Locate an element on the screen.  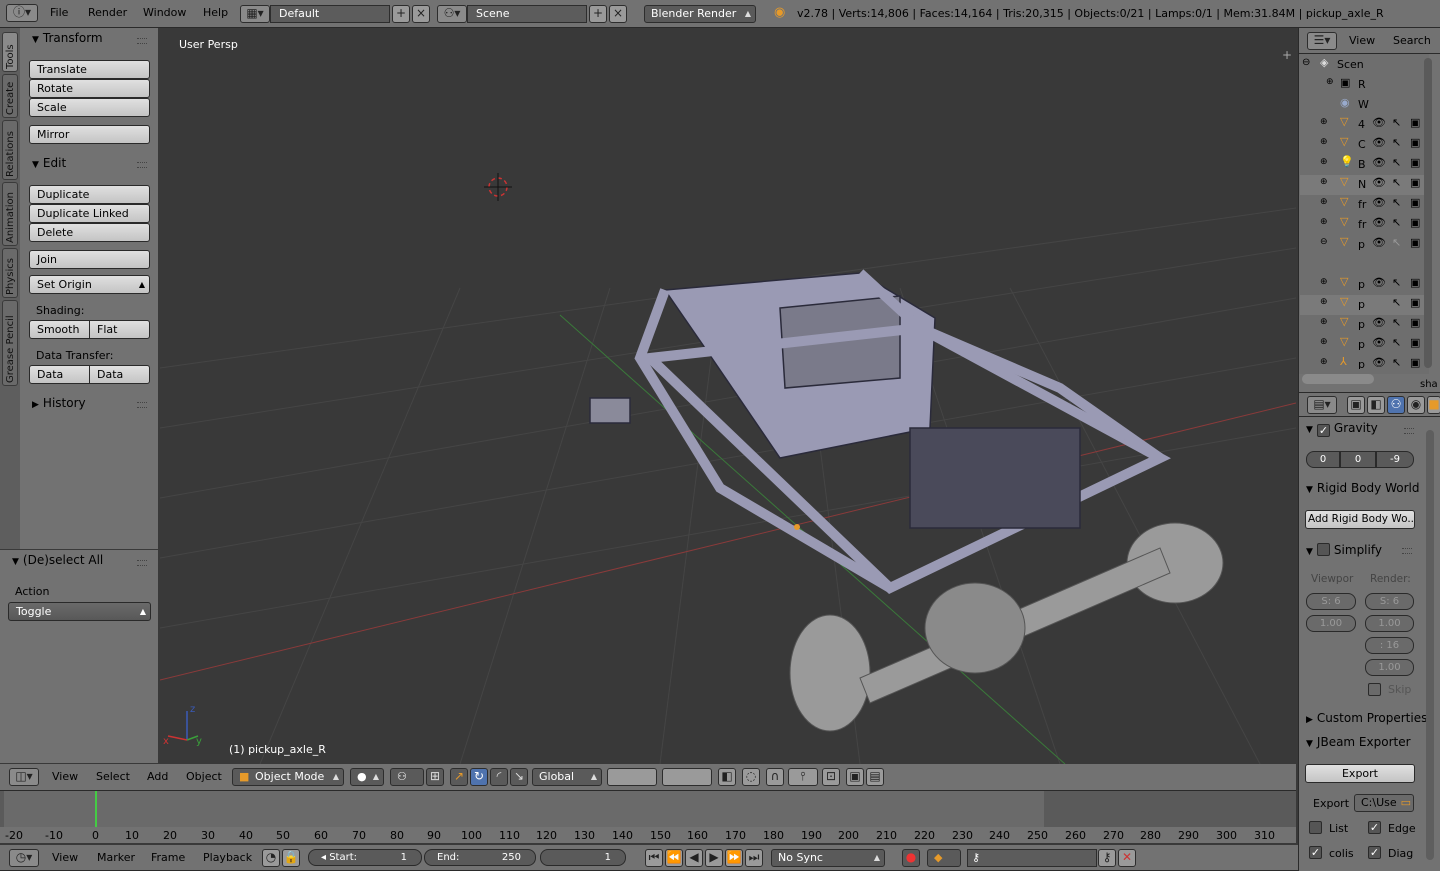
translate-manipulator-button: ↗ is located at coordinates (459, 777).